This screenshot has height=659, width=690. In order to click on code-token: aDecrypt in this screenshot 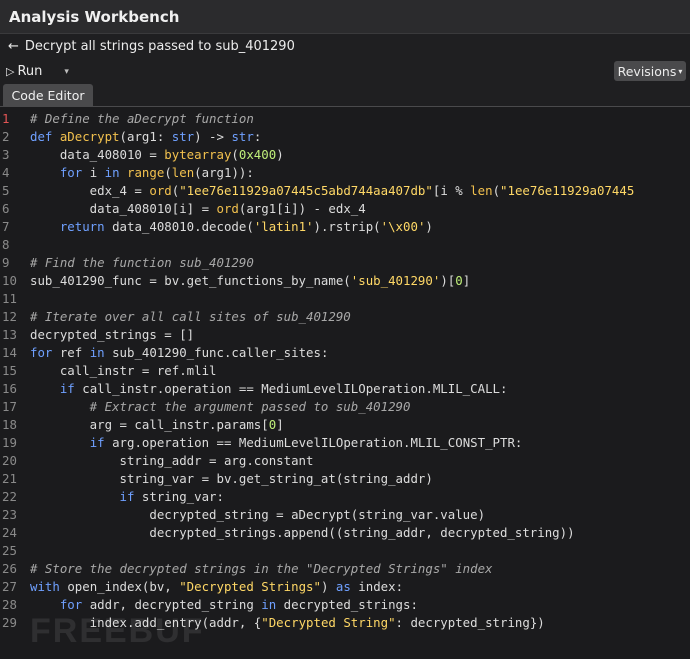, I will do `click(89, 136)`.